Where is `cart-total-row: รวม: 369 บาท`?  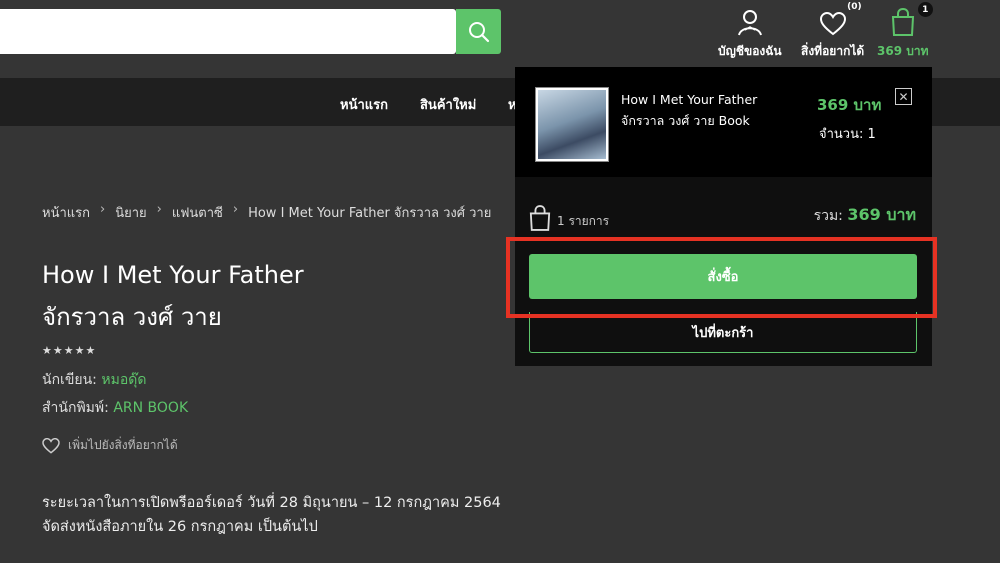
cart-total-row: รวม: 369 บาท is located at coordinates (865, 215).